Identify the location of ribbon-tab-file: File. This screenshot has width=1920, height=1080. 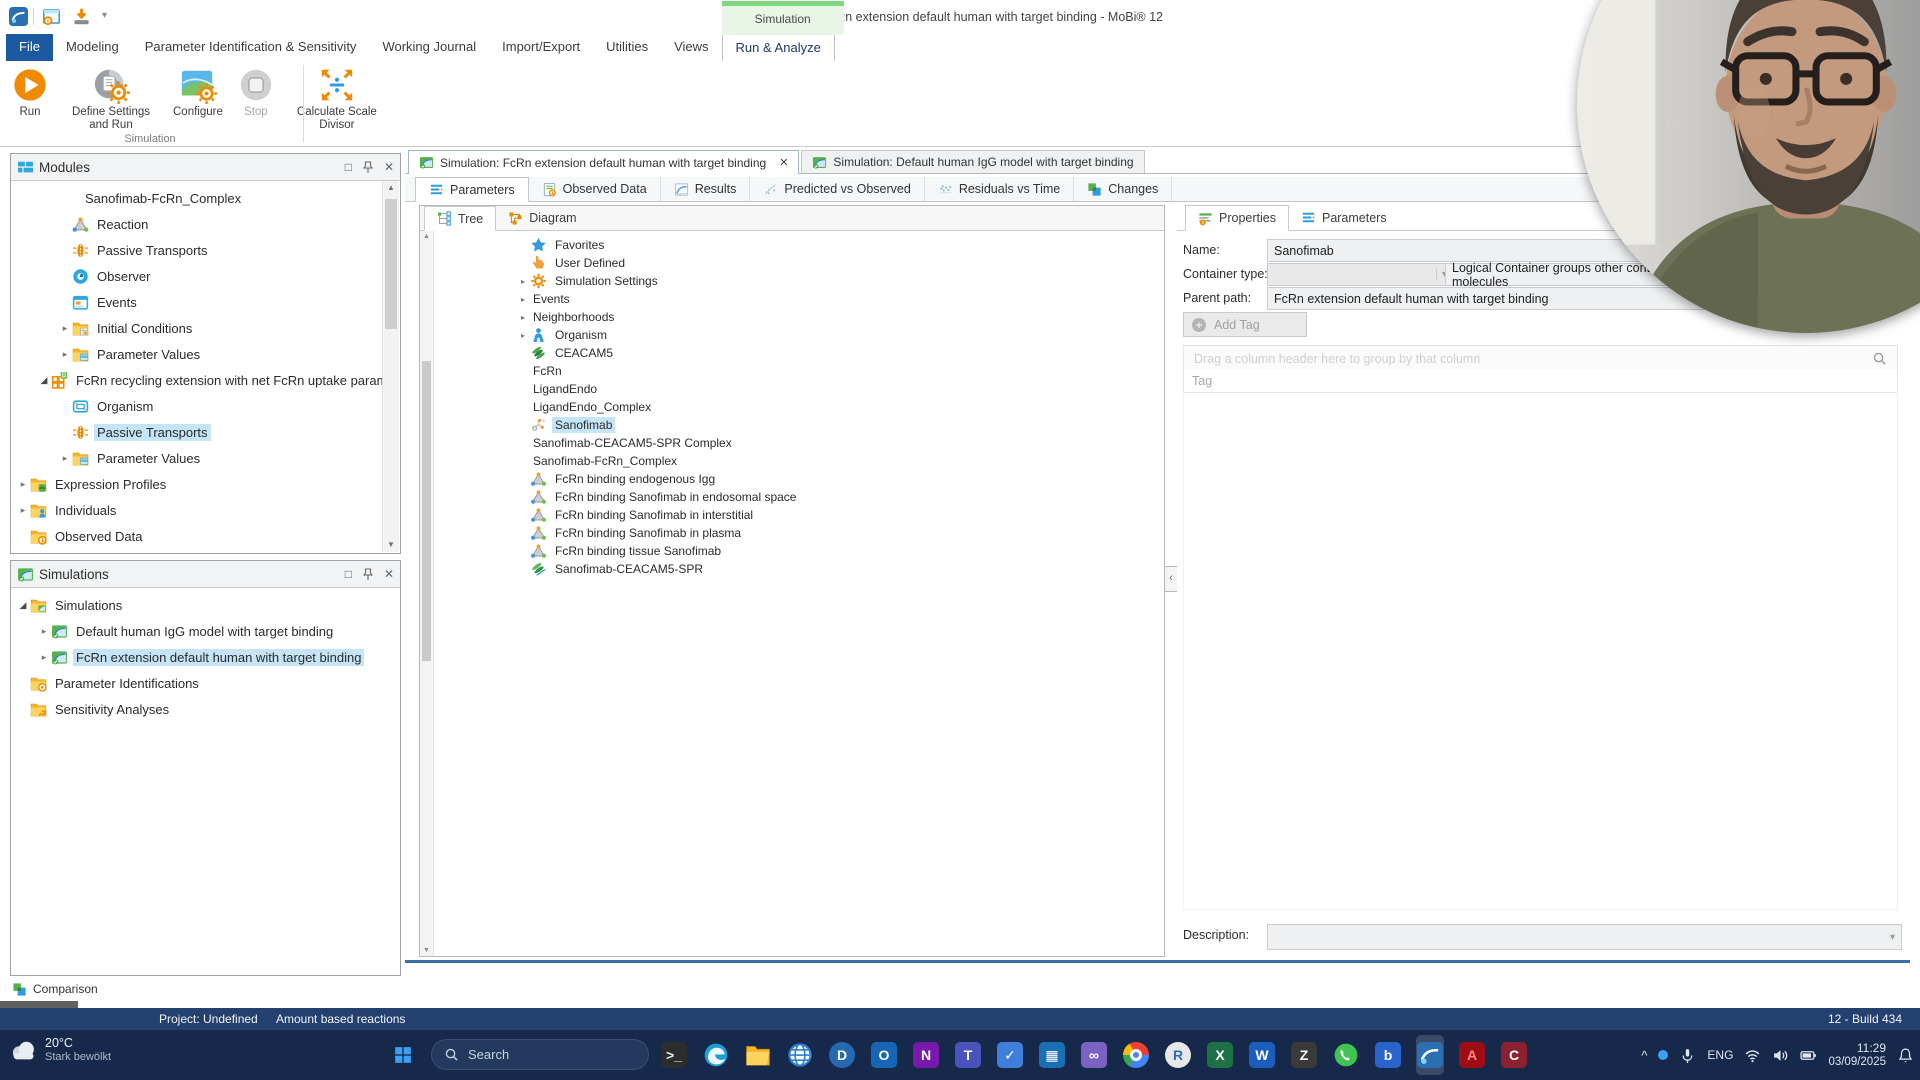
(29, 47).